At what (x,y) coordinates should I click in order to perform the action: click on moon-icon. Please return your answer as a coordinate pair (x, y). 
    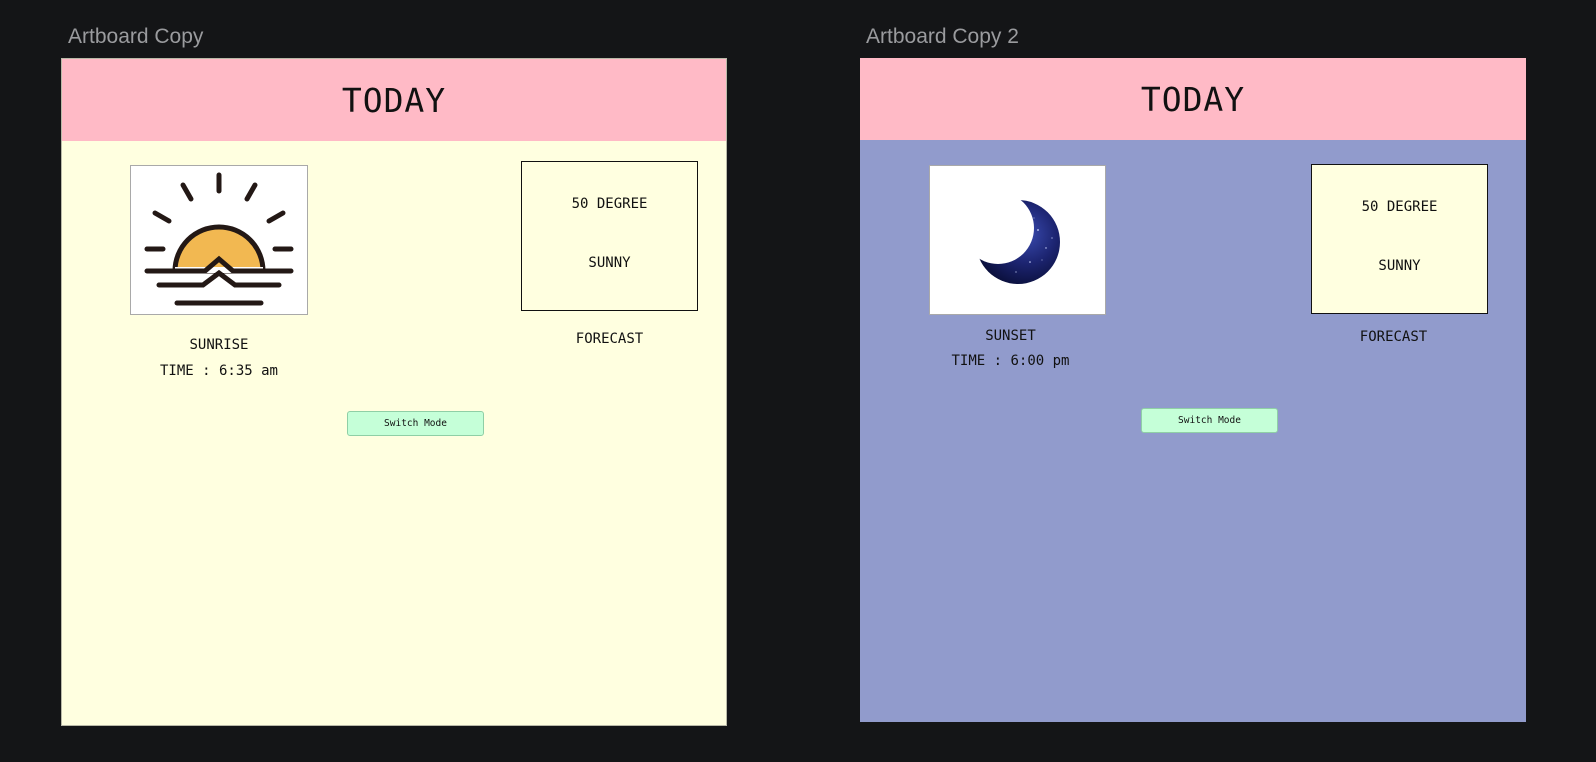
    Looking at the image, I should click on (1017, 242).